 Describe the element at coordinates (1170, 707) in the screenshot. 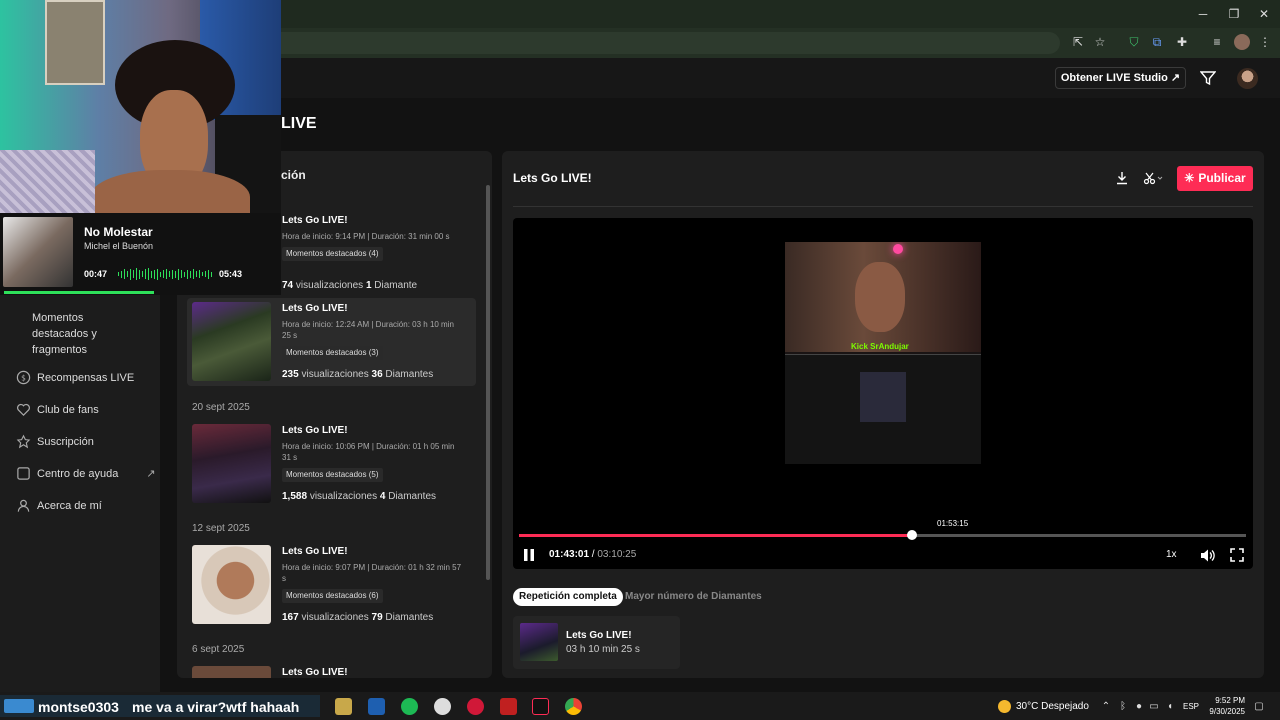

I see `speaker-icon: ◖` at that location.